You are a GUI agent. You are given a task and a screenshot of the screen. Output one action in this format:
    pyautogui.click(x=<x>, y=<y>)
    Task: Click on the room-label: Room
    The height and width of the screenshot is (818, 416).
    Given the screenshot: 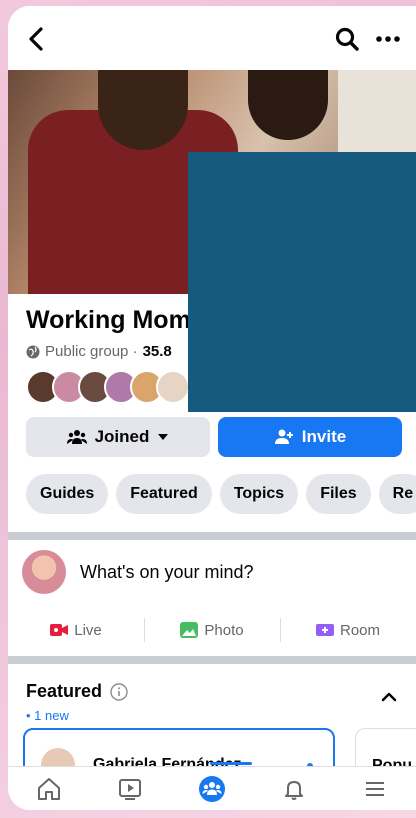 What is the action you would take?
    pyautogui.click(x=359, y=630)
    